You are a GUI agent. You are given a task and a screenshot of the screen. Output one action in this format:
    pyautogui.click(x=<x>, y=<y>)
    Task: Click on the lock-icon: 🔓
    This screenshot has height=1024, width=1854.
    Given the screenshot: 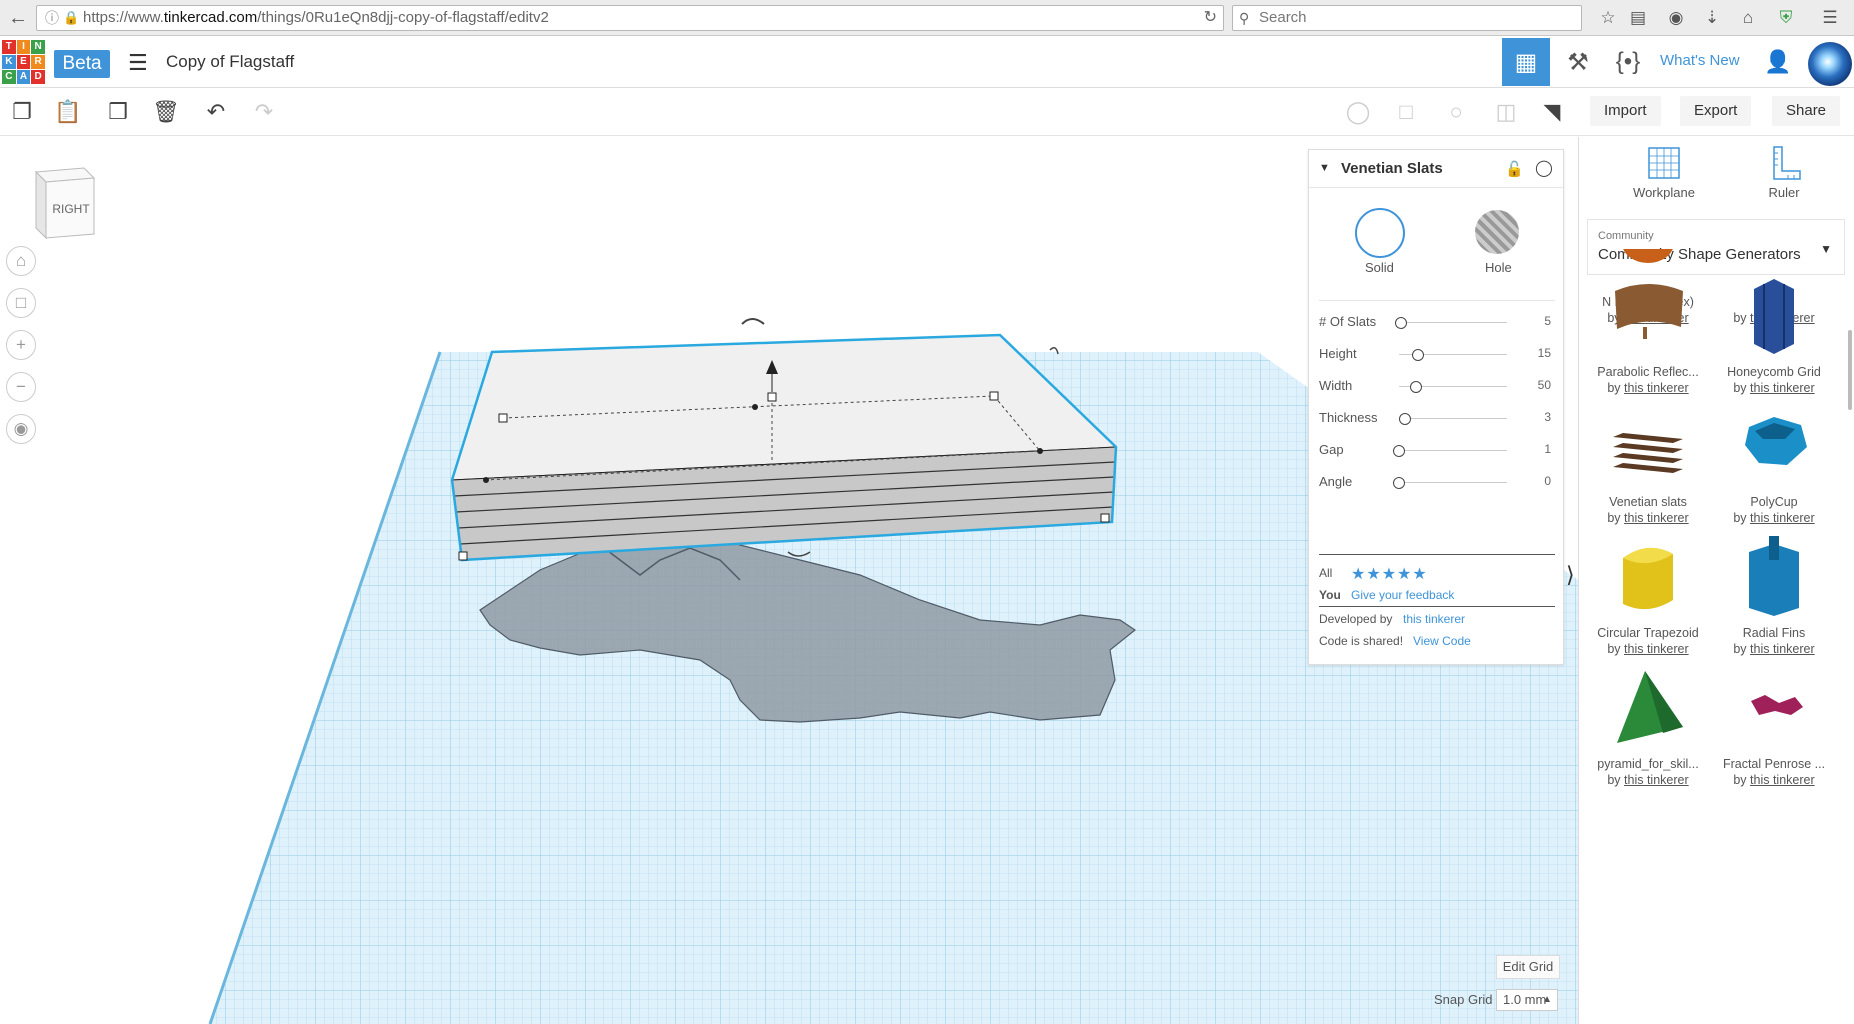 What is the action you would take?
    pyautogui.click(x=1514, y=169)
    